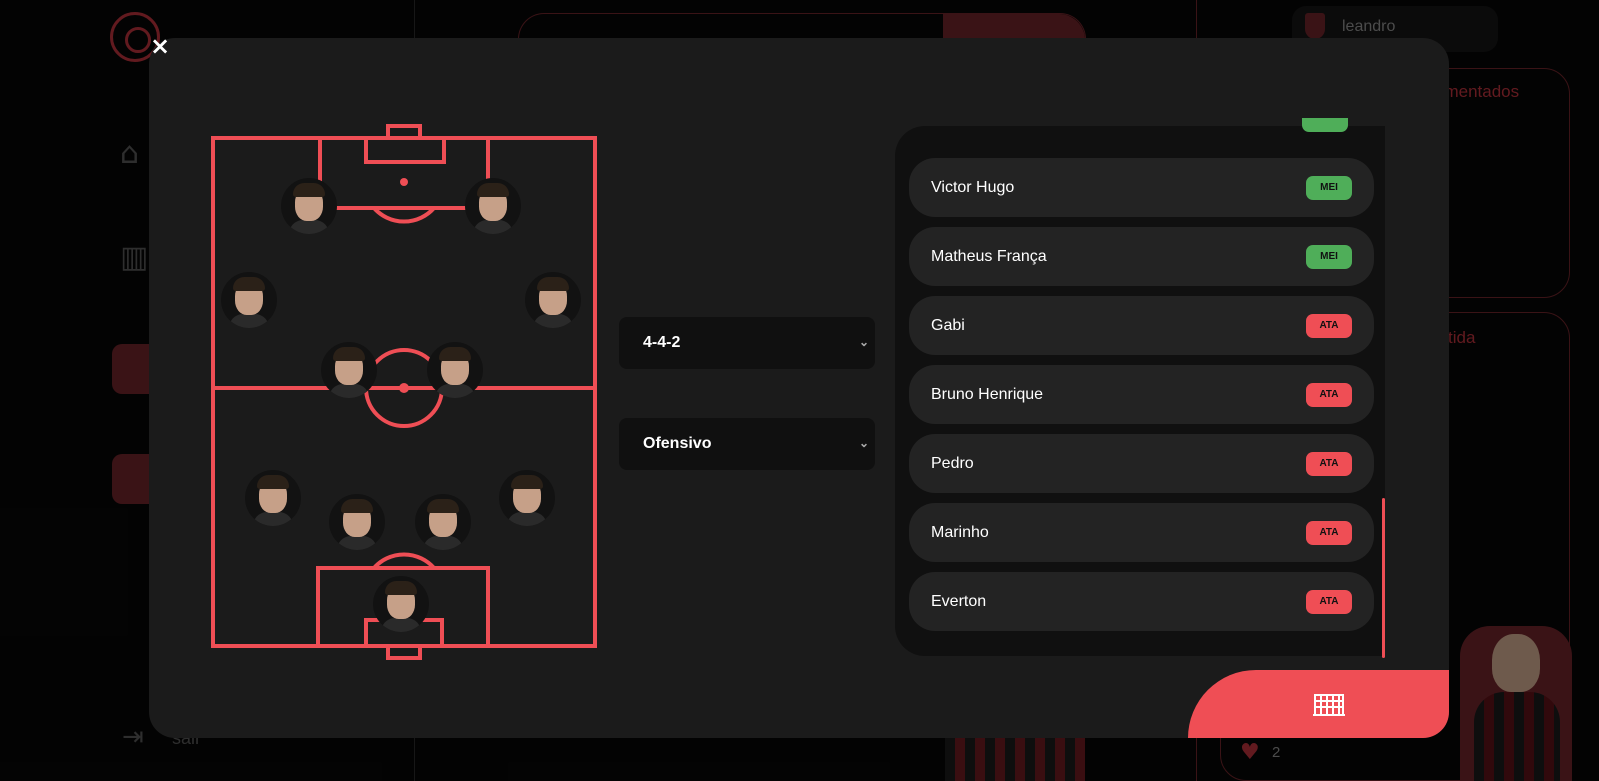 This screenshot has height=781, width=1599. Describe the element at coordinates (960, 532) in the screenshot. I see `player-name: Marinho` at that location.